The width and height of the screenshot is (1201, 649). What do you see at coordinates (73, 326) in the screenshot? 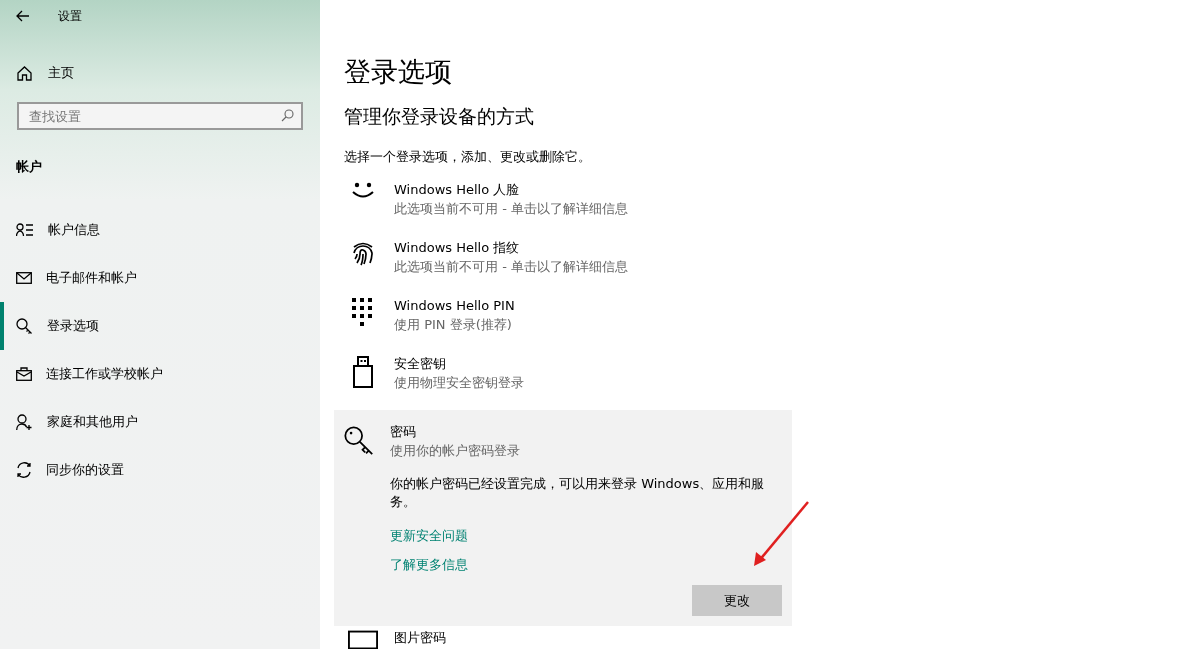
I see `nav-label: 登录选项` at bounding box center [73, 326].